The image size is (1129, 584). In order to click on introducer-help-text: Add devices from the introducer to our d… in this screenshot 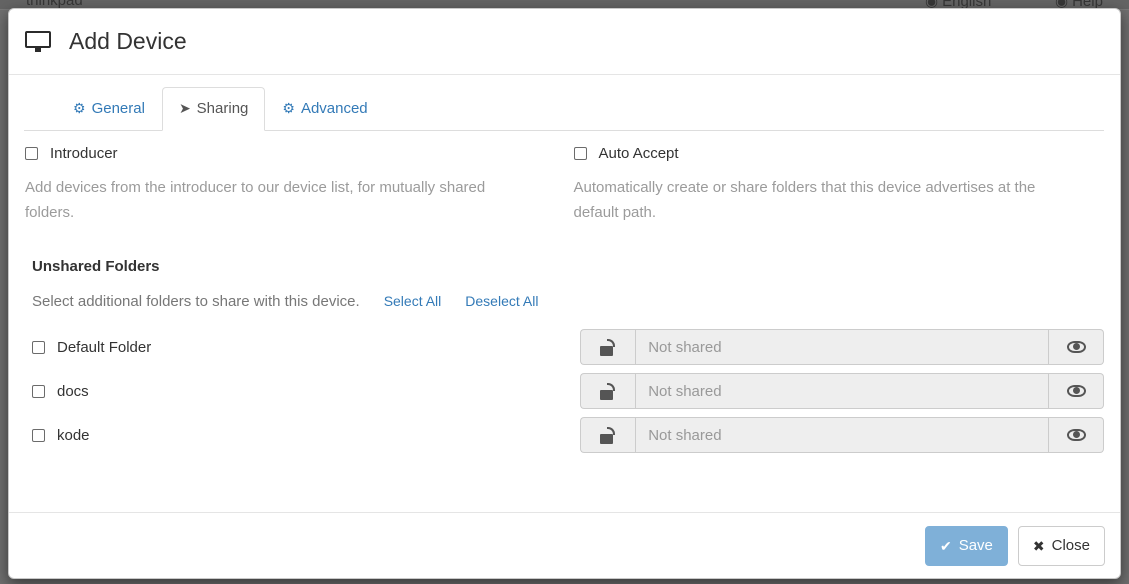, I will do `click(255, 200)`.